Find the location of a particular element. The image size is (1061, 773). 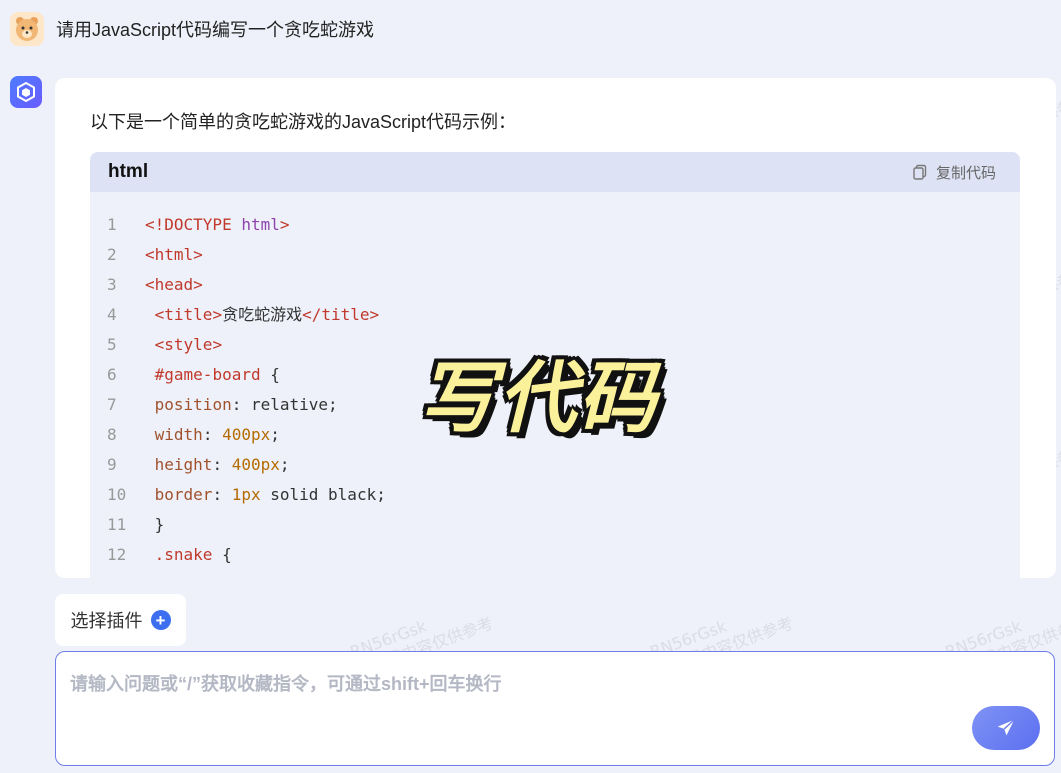

line-number: 4 is located at coordinates (112, 314).